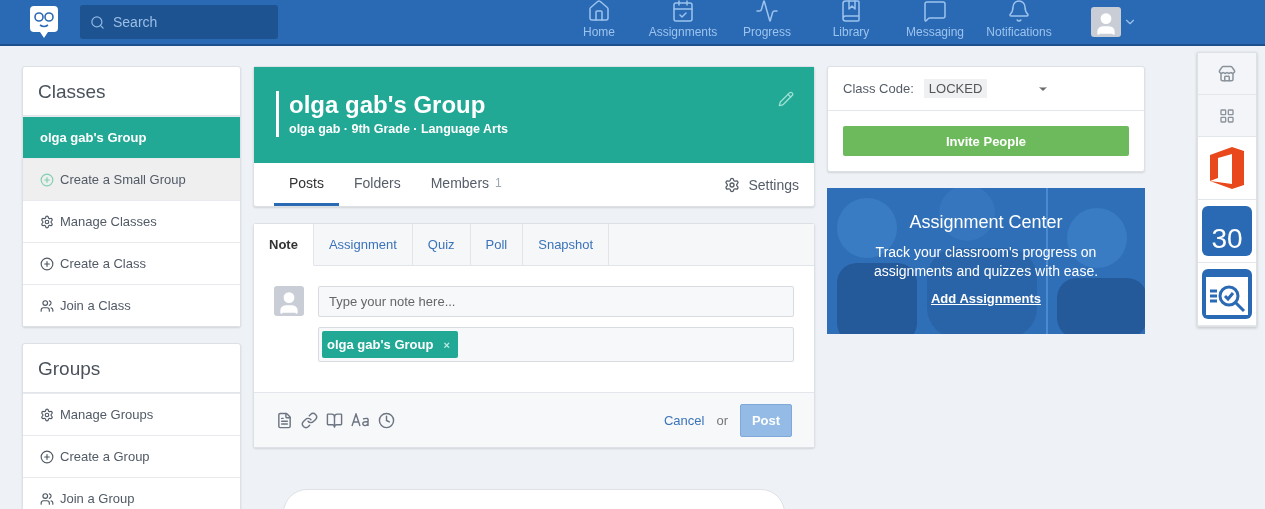  I want to click on or-text: or, so click(722, 420).